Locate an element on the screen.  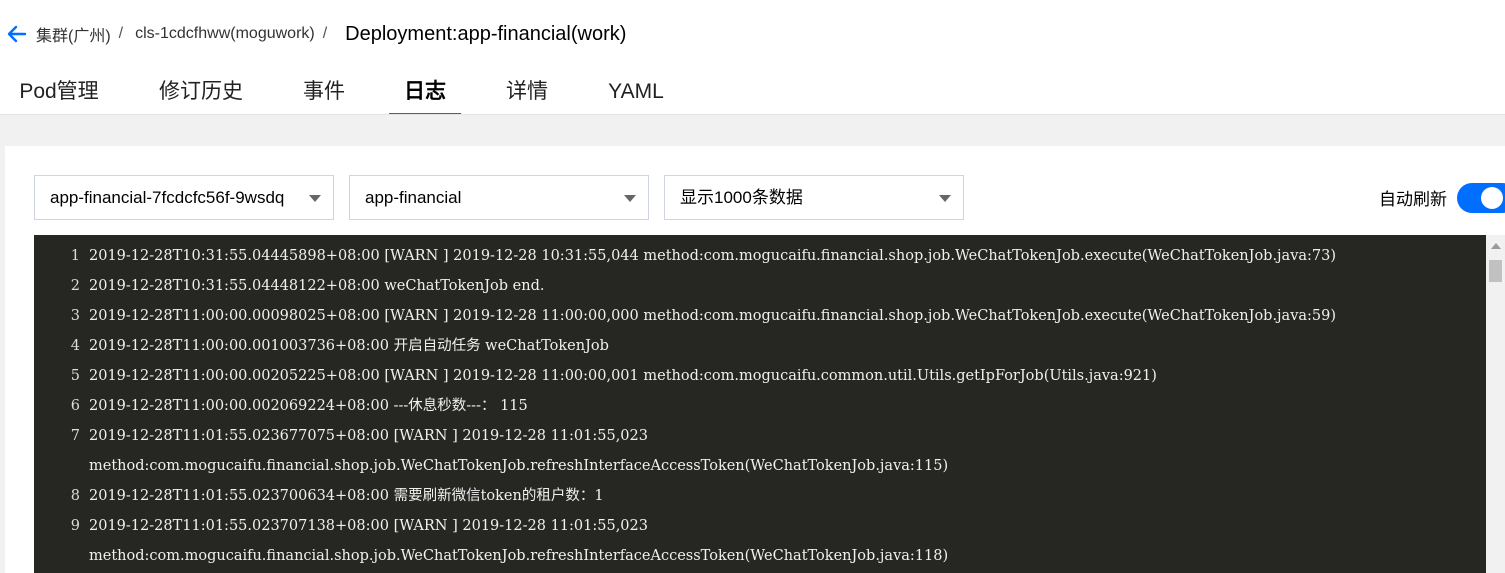
tab-revision-history: 修订历史 is located at coordinates (201, 95).